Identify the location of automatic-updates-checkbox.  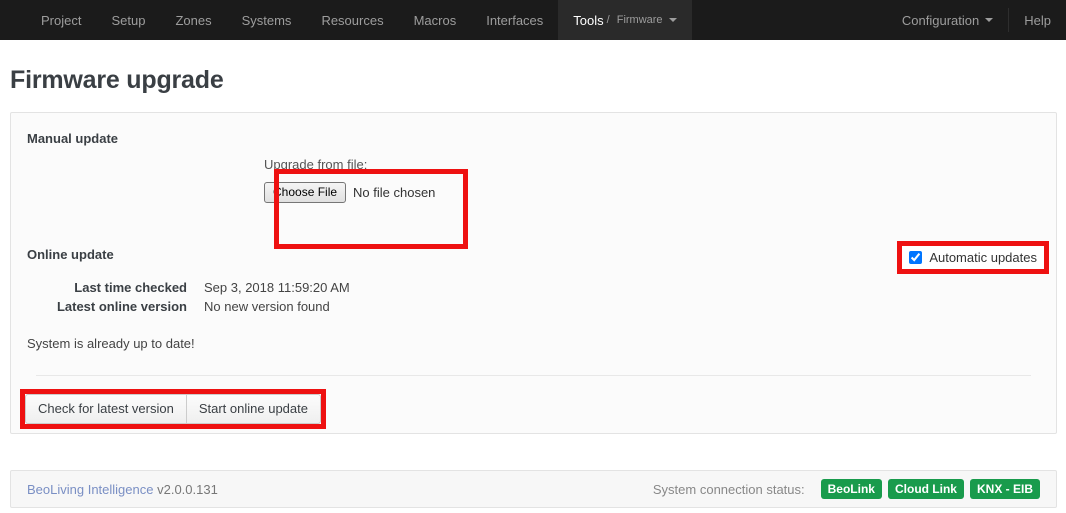
(916, 257).